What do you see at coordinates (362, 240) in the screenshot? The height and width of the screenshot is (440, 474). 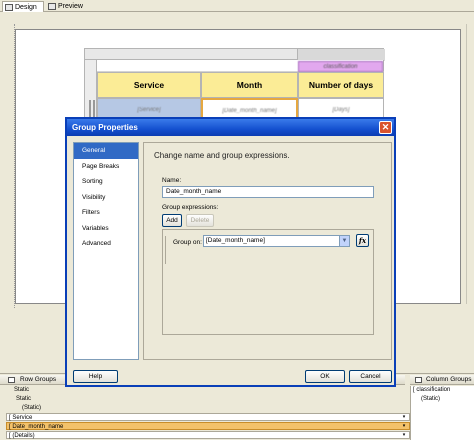 I see `expression-button: fx` at bounding box center [362, 240].